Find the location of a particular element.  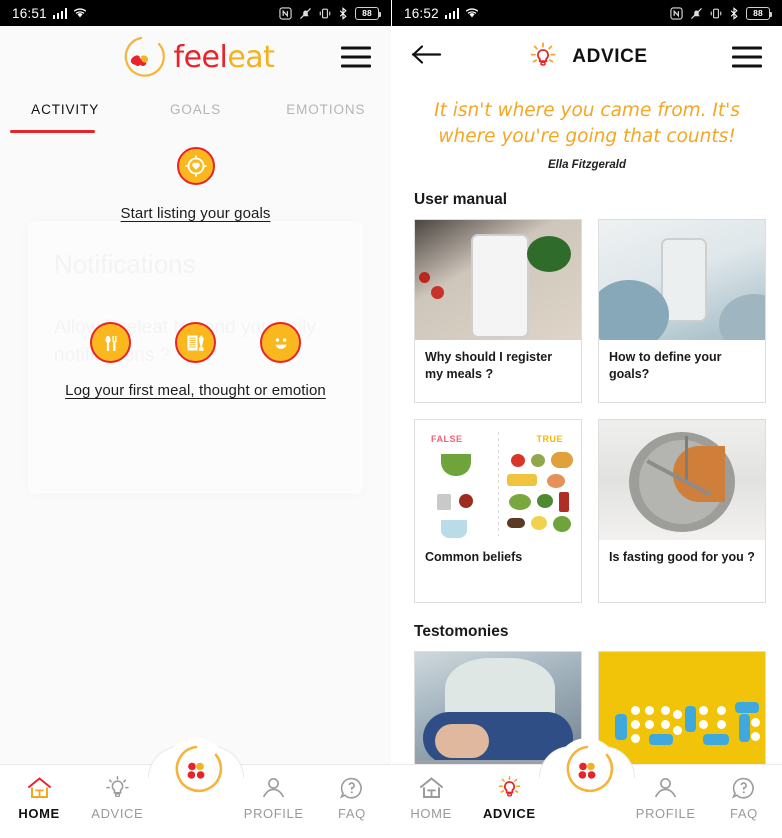

tab-emotions: EMOTIONS is located at coordinates (326, 109).